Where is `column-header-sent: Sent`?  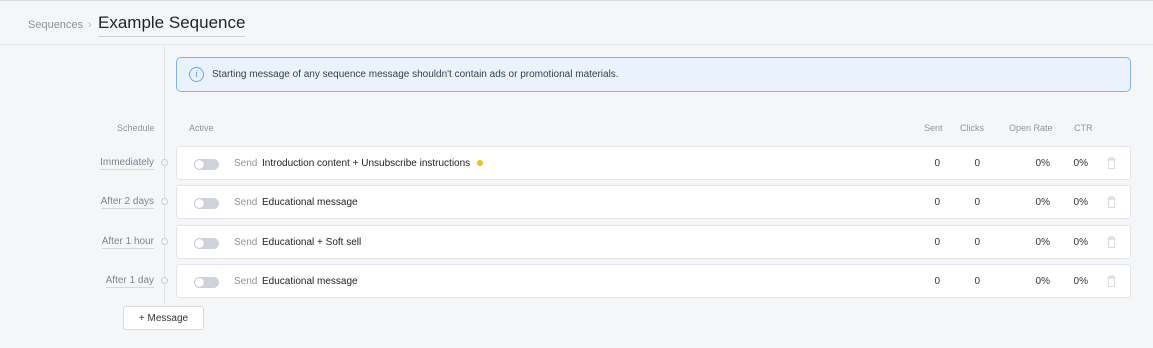 column-header-sent: Sent is located at coordinates (933, 128).